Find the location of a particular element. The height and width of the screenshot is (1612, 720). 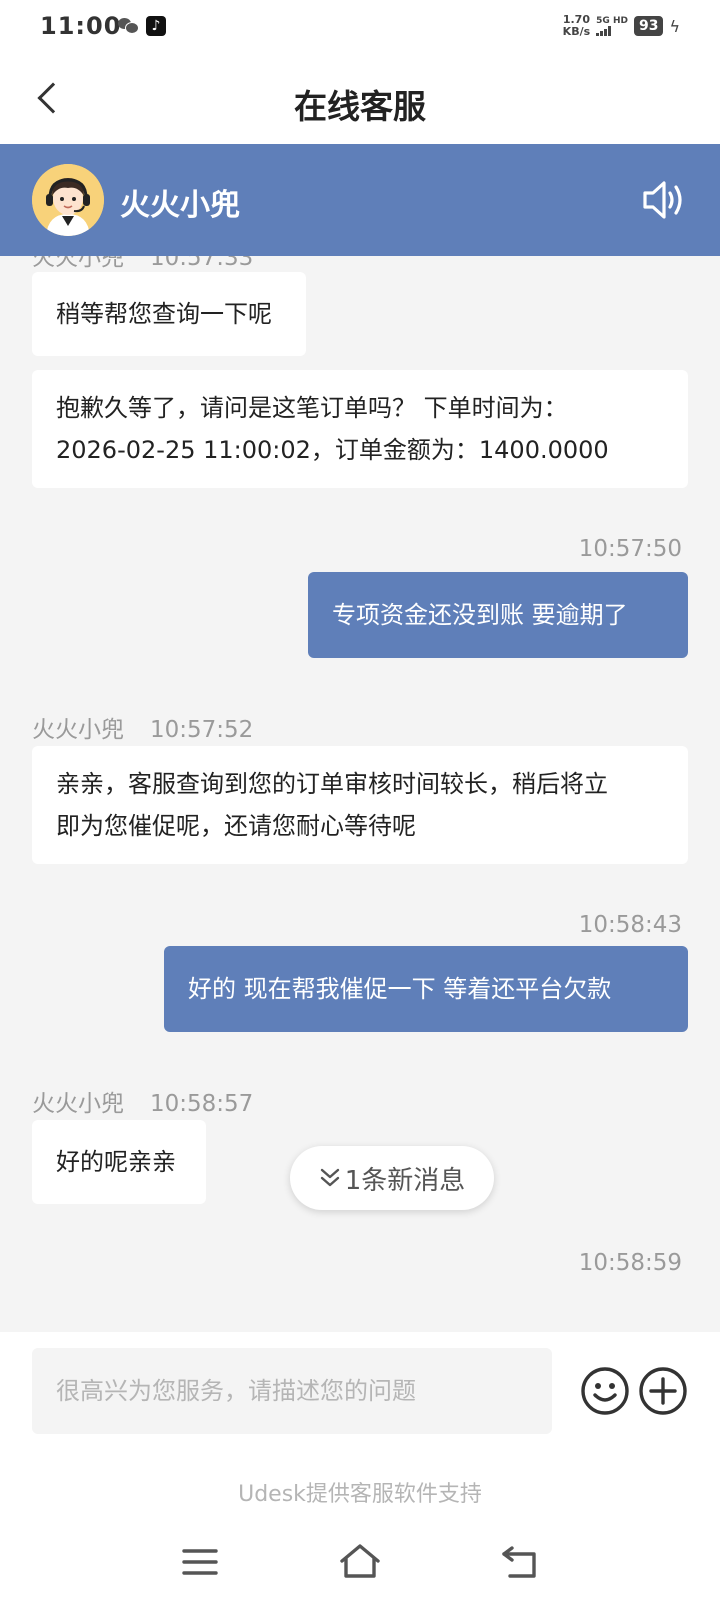

speaker-icon is located at coordinates (665, 200).